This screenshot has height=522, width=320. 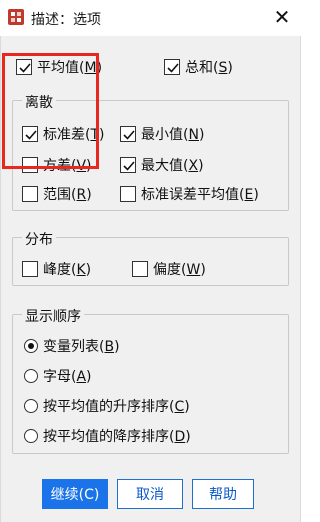 I want to click on radio-ascending-means-label: 按平均值的升序排序(C), so click(x=116, y=407).